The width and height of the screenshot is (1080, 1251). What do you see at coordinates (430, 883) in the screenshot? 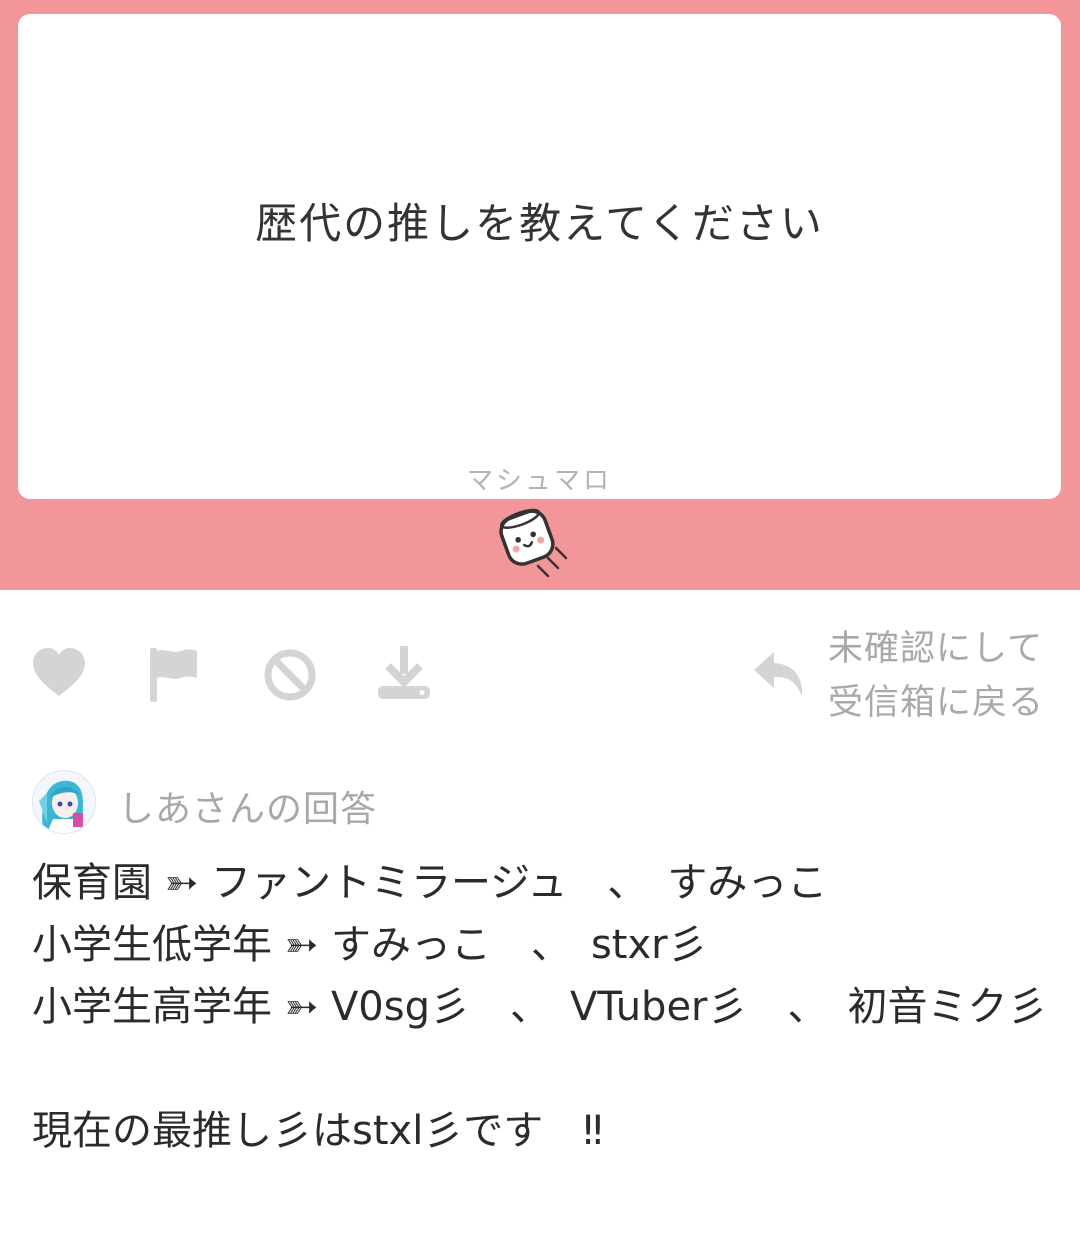
I see `answer-line: 保育園 ➳ ファントミラージュ 、 すみっこ` at bounding box center [430, 883].